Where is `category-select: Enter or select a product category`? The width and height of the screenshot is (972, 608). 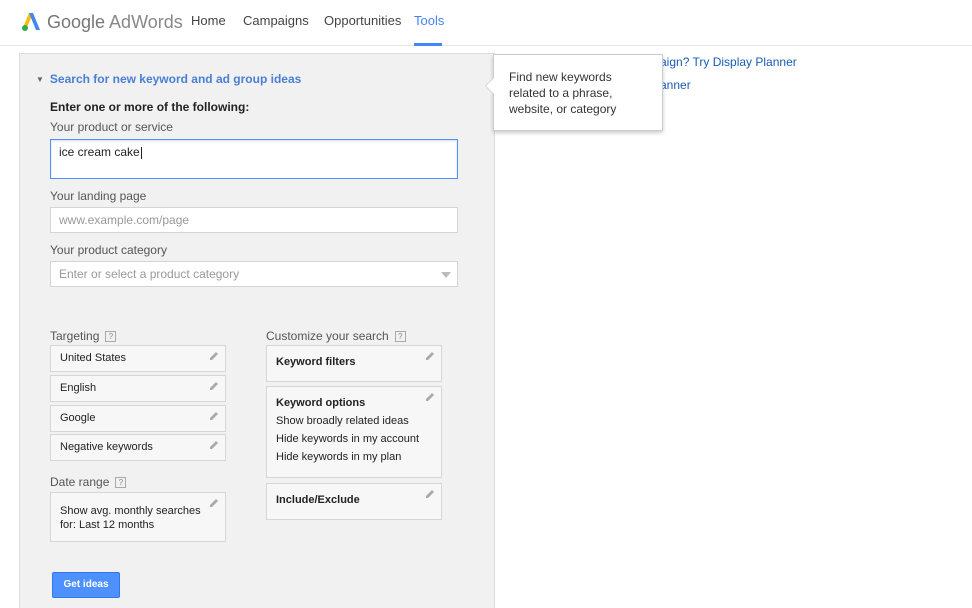 category-select: Enter or select a product category is located at coordinates (254, 274).